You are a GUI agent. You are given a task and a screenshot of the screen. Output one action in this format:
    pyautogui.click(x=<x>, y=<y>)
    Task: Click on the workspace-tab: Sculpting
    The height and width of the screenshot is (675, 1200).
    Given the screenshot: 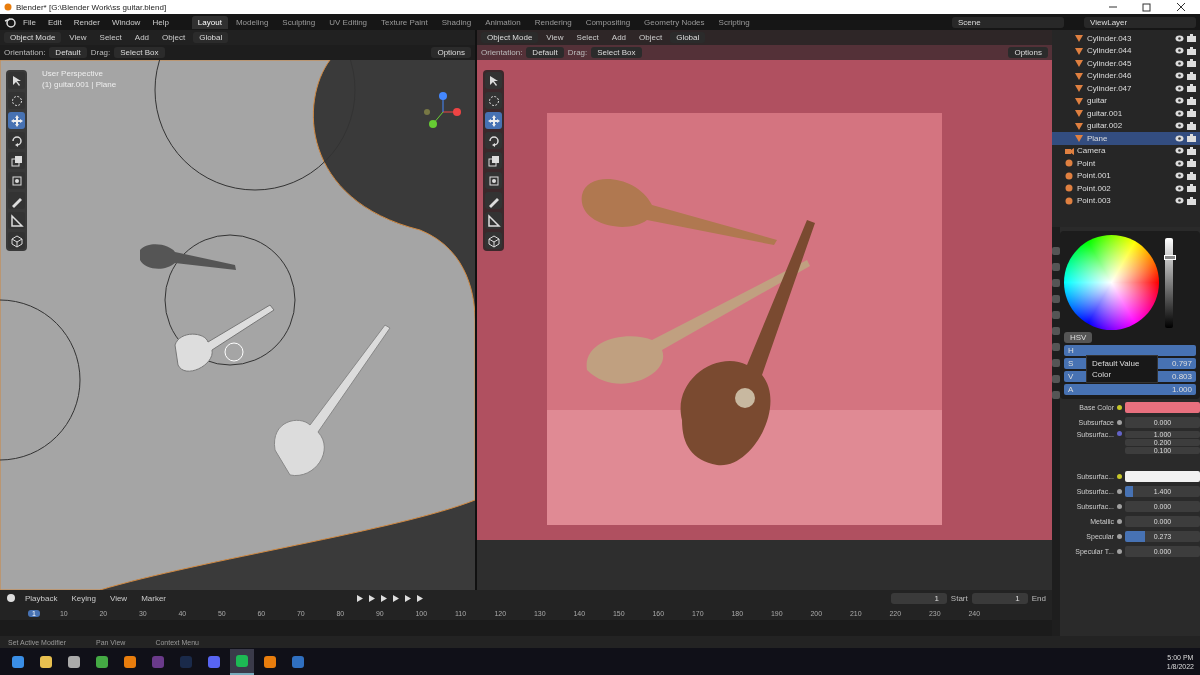 What is the action you would take?
    pyautogui.click(x=299, y=22)
    